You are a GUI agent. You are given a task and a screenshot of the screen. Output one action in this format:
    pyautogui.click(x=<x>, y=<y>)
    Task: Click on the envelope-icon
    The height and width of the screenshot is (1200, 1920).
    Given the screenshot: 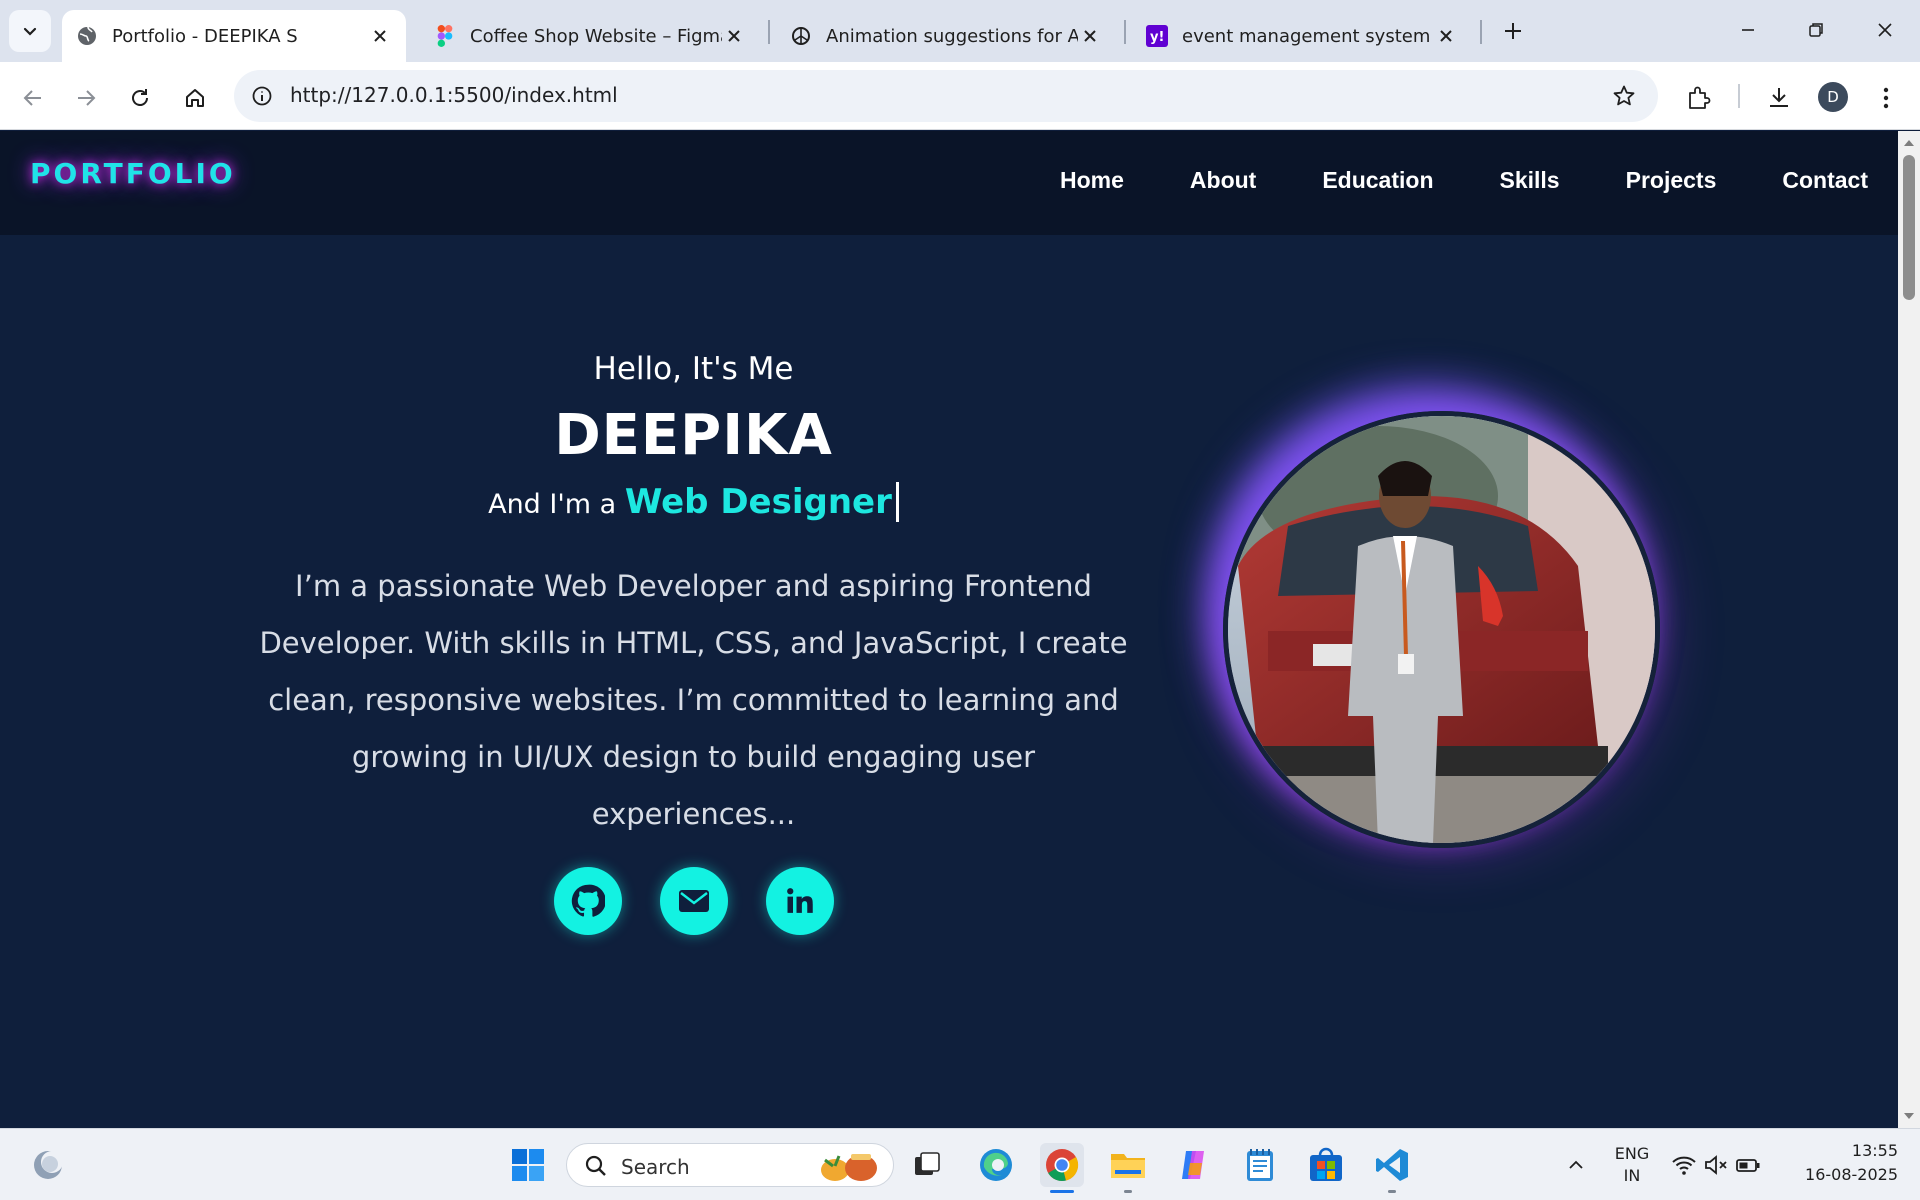 What is the action you would take?
    pyautogui.click(x=693, y=901)
    